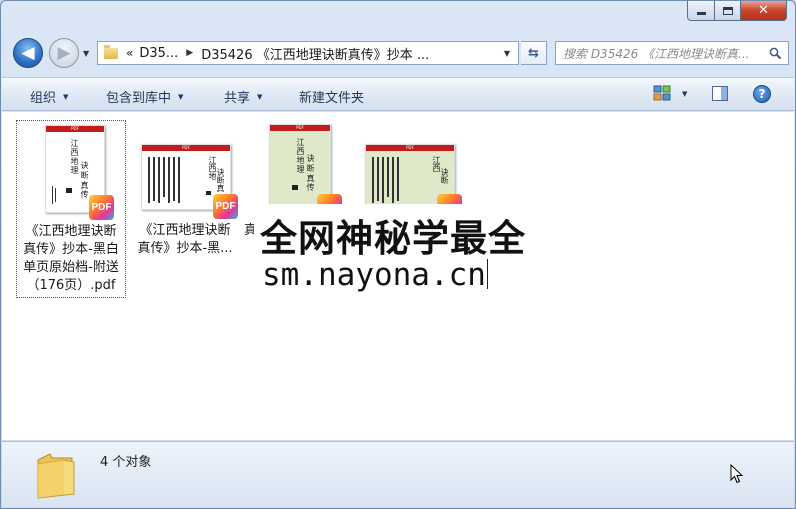 The height and width of the screenshot is (509, 796). I want to click on new-folder-label: 新建文件夹, so click(332, 98).